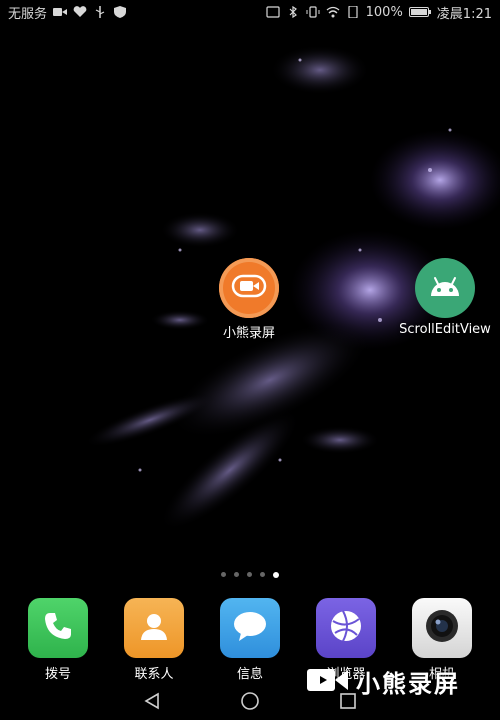 Image resolution: width=500 pixels, height=720 pixels. I want to click on sim-icon, so click(353, 12).